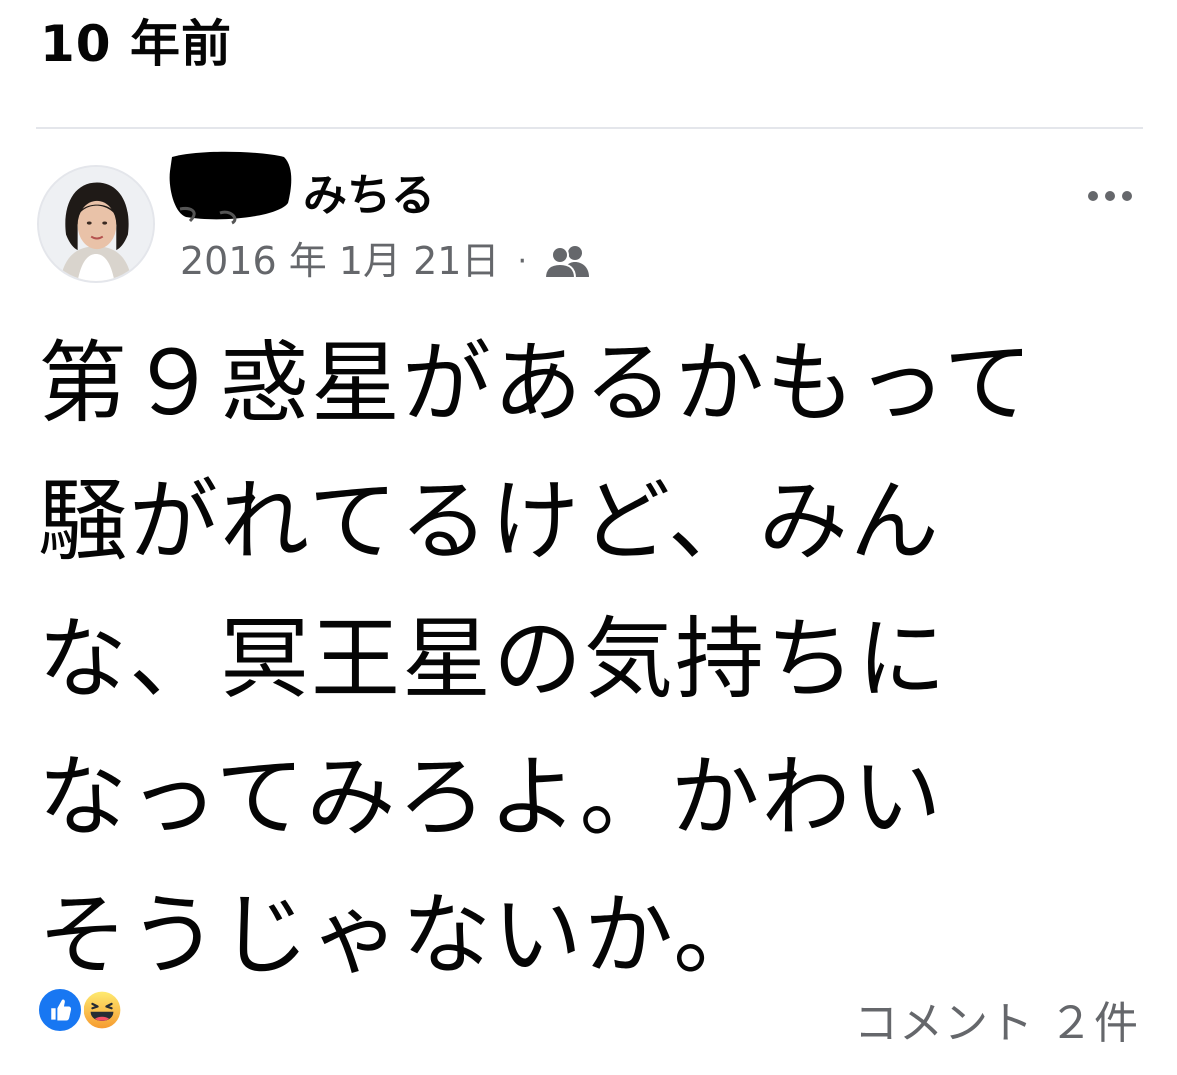 The height and width of the screenshot is (1075, 1177). I want to click on friends-icon, so click(567, 261).